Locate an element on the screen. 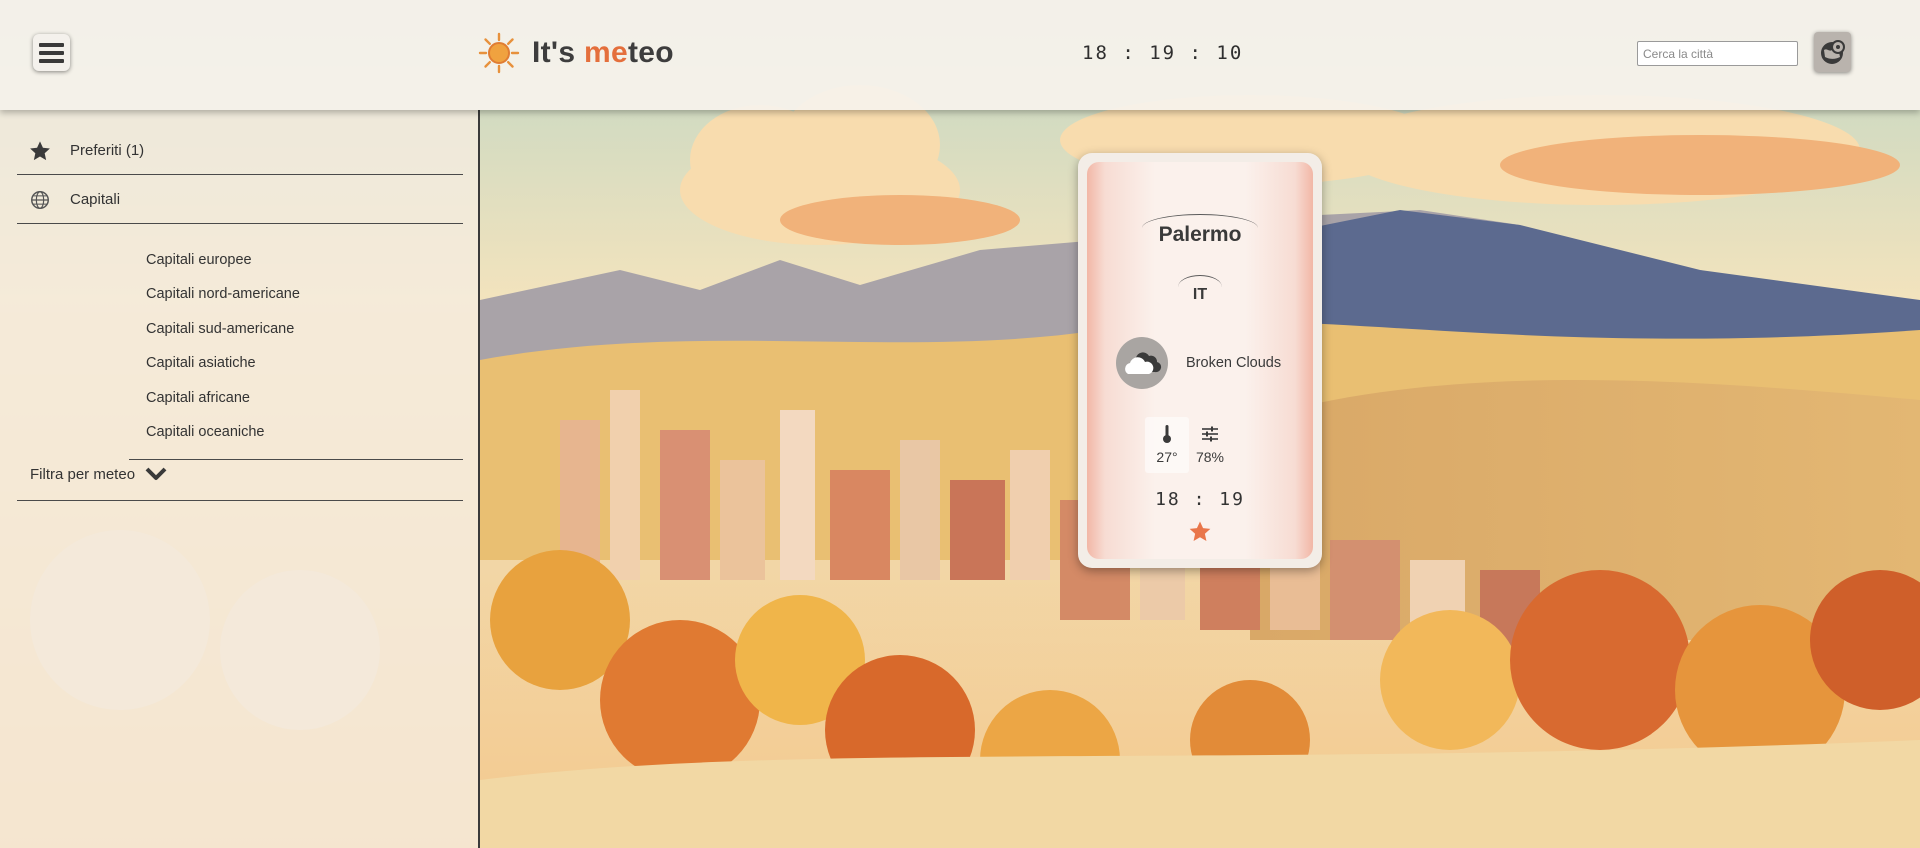 The width and height of the screenshot is (1920, 848). header-clock: 18 : 19 : 10 is located at coordinates (1163, 53).